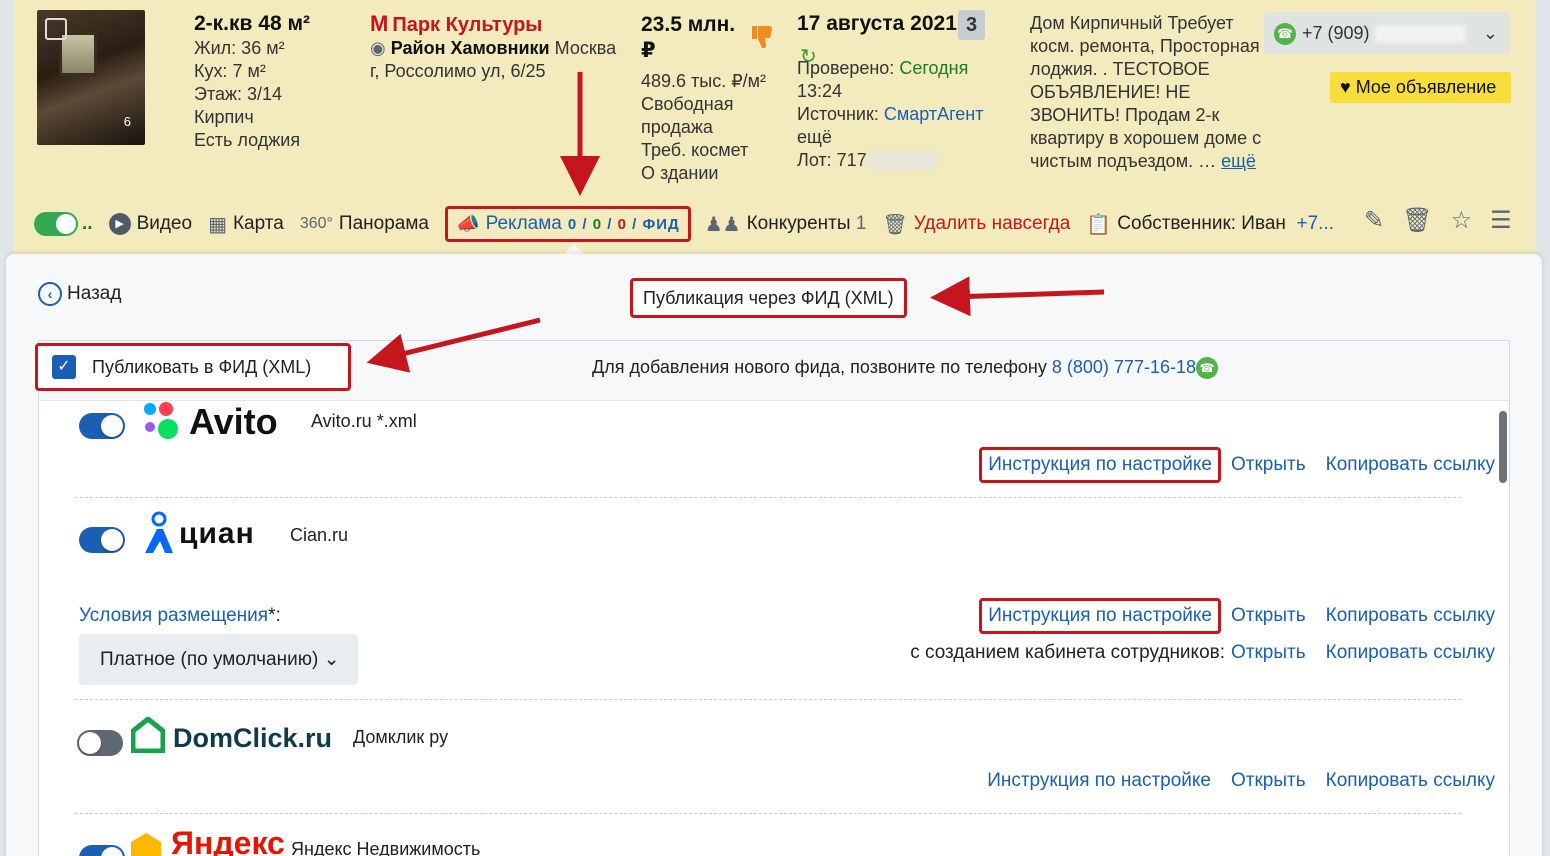 This screenshot has width=1550, height=856. What do you see at coordinates (458, 71) in the screenshot?
I see `address: г, Россолимо ул, 6/25` at bounding box center [458, 71].